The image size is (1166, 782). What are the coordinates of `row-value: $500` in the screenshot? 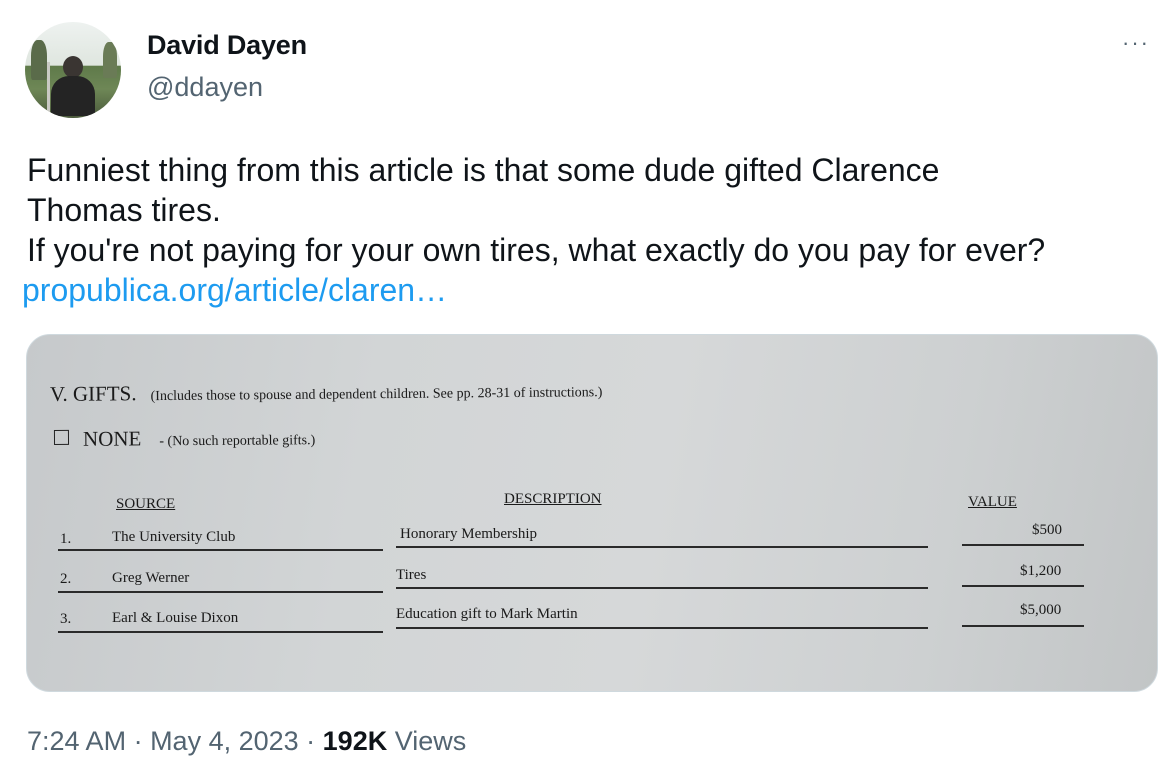 It's located at (1047, 530).